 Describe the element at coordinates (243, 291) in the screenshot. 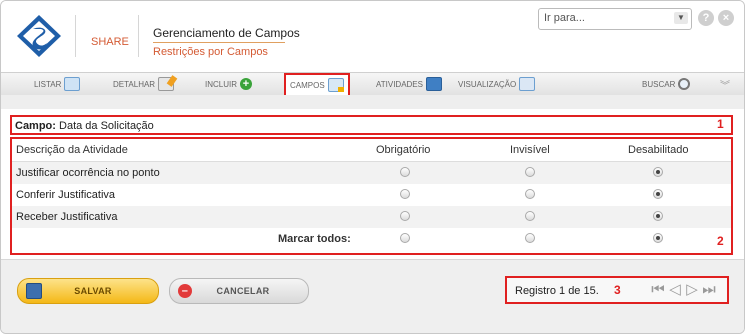

I see `cancel-button-label: CANCELAR` at that location.